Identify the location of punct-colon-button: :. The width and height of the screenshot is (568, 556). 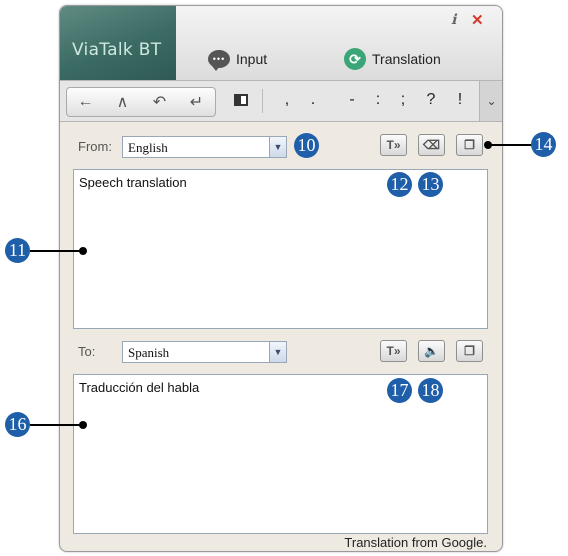
(378, 100).